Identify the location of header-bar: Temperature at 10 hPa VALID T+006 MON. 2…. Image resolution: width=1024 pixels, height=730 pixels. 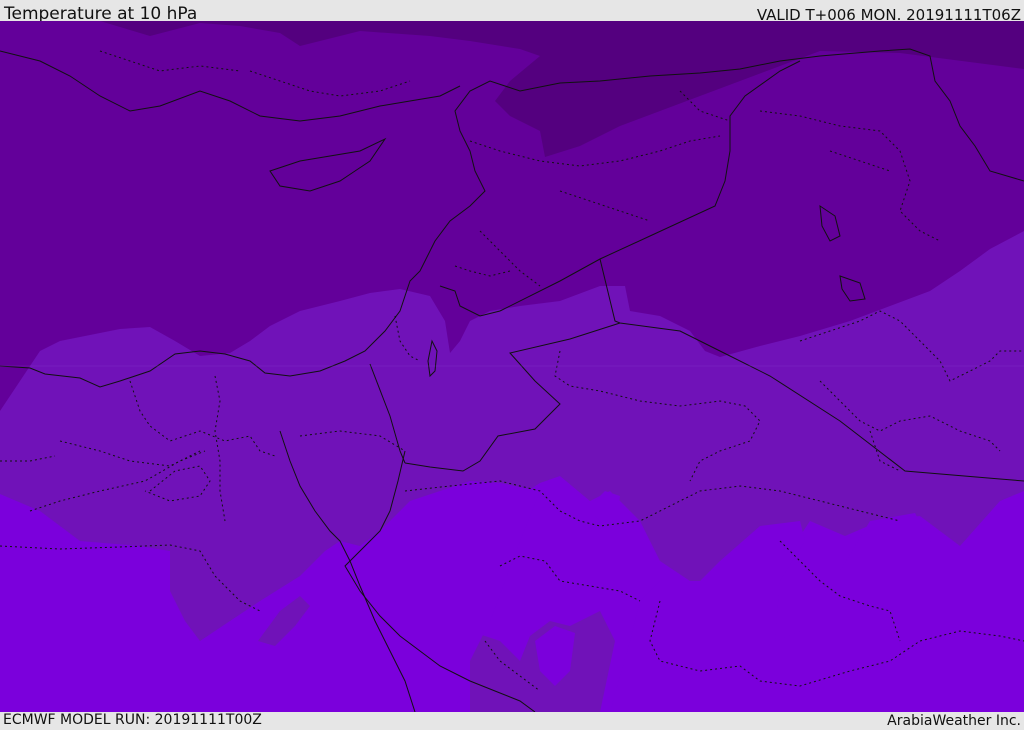
(512, 12).